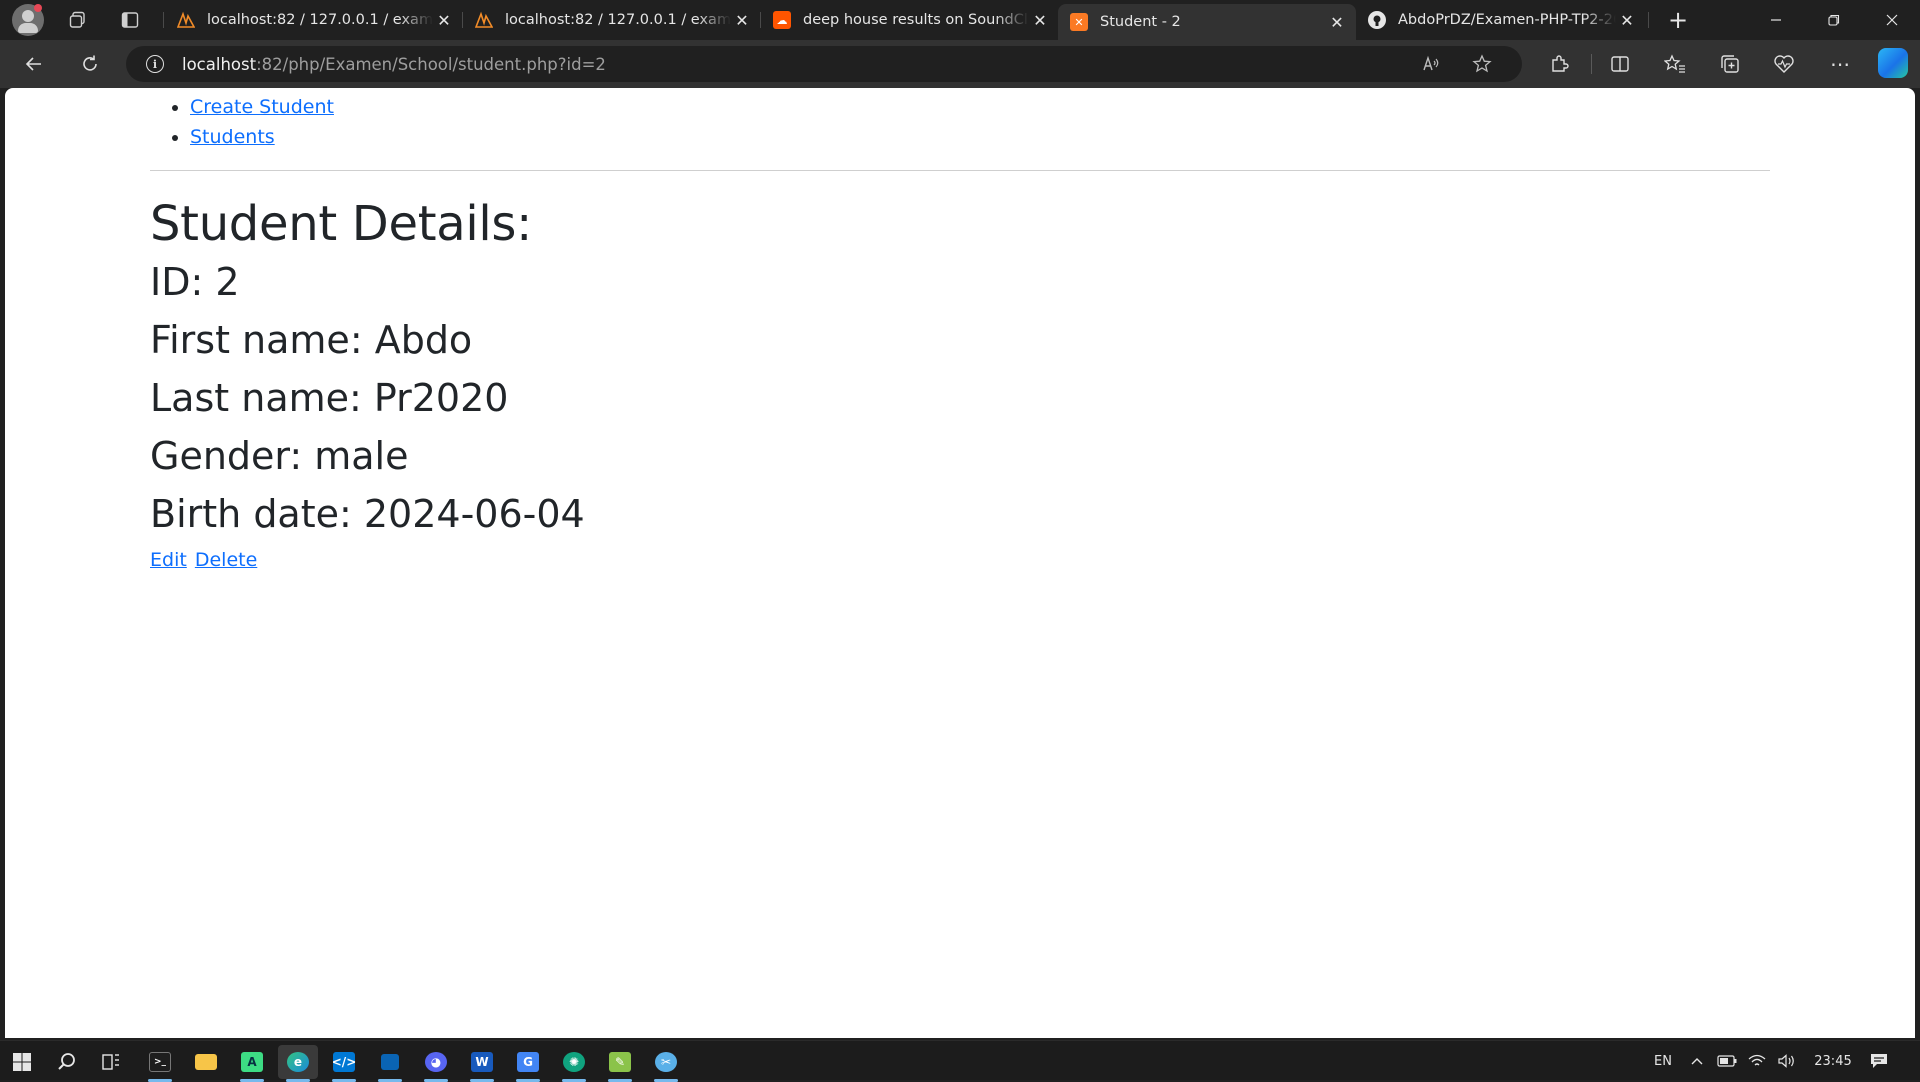  What do you see at coordinates (1507, 20) in the screenshot?
I see `tab-title: AbdoPrDZ/Examen-PHP-TP2-2024` at bounding box center [1507, 20].